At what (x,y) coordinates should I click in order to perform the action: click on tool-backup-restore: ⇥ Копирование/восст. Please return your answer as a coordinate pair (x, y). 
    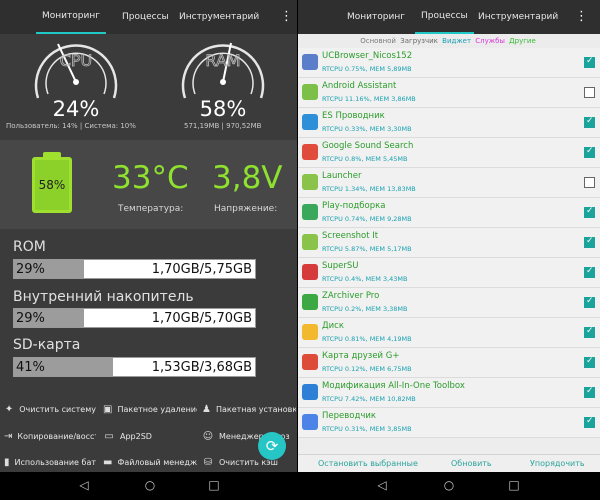
    Looking at the image, I should click on (50, 436).